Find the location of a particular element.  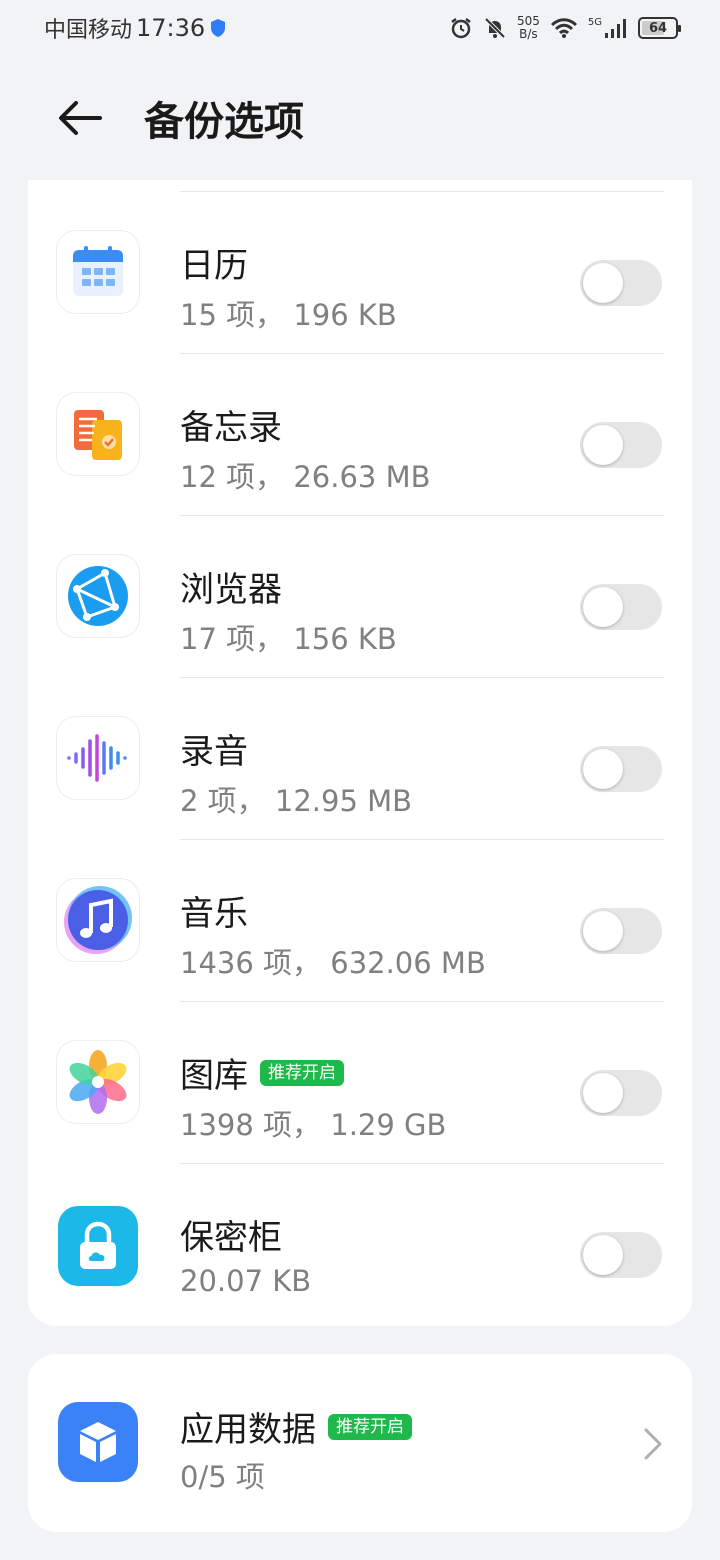

item-title: 图库 推荐开启 is located at coordinates (262, 1072).